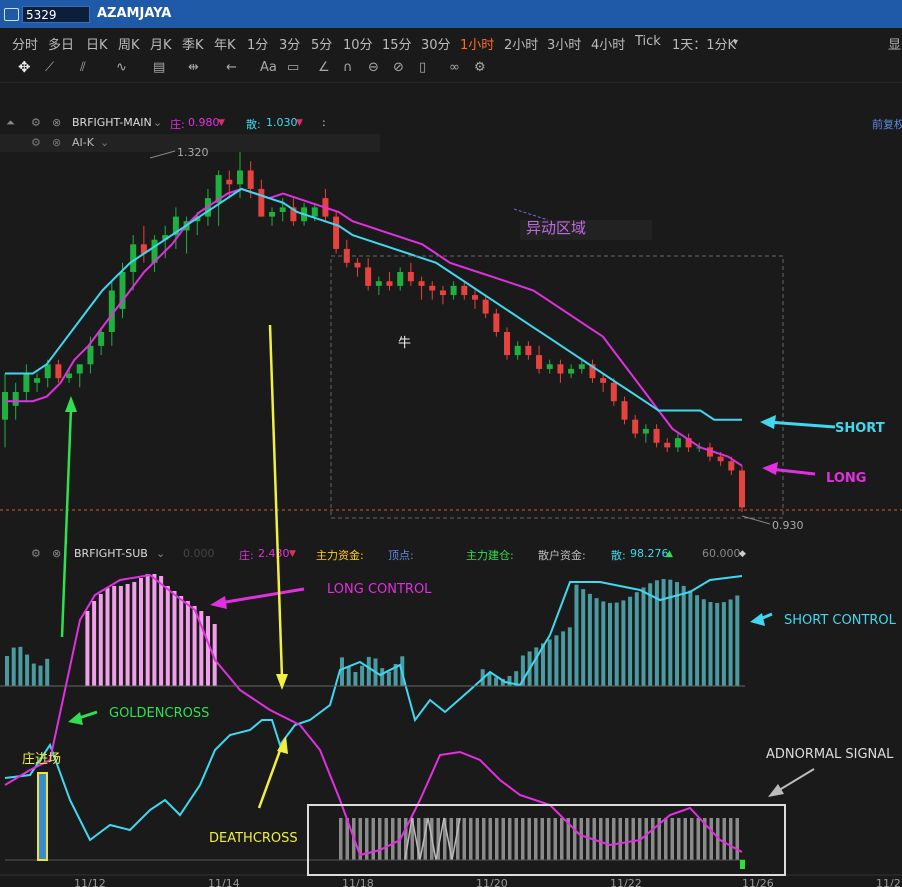  What do you see at coordinates (795, 780) in the screenshot?
I see `abnormal-arrow-line` at bounding box center [795, 780].